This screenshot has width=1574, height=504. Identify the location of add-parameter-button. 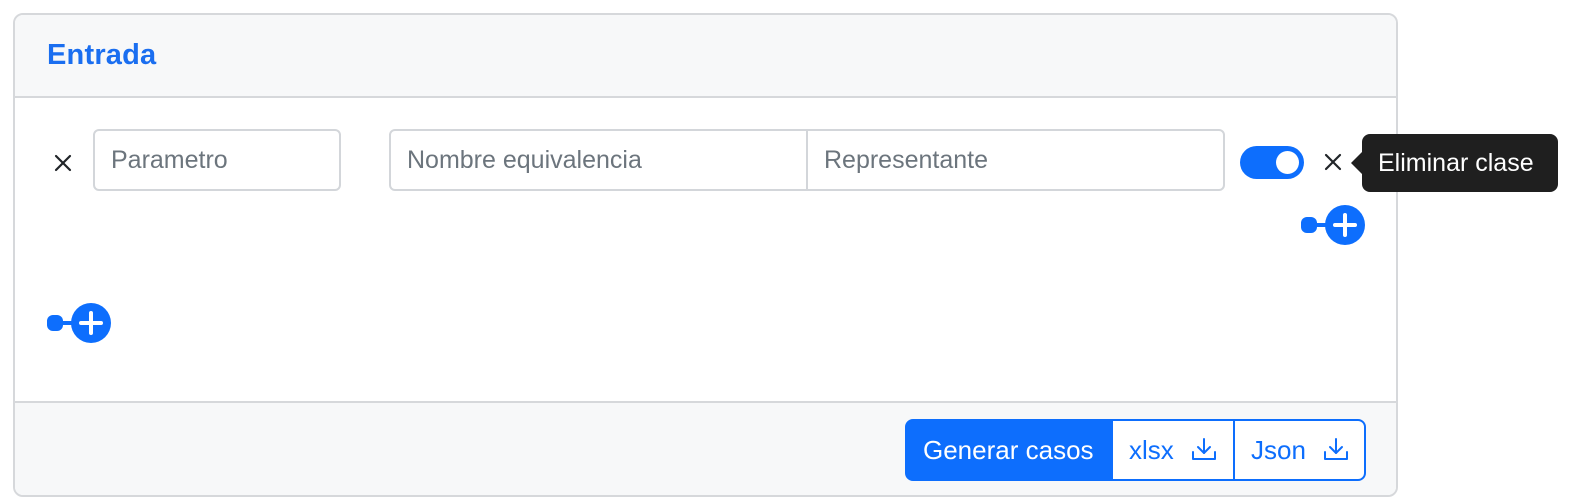
(79, 323).